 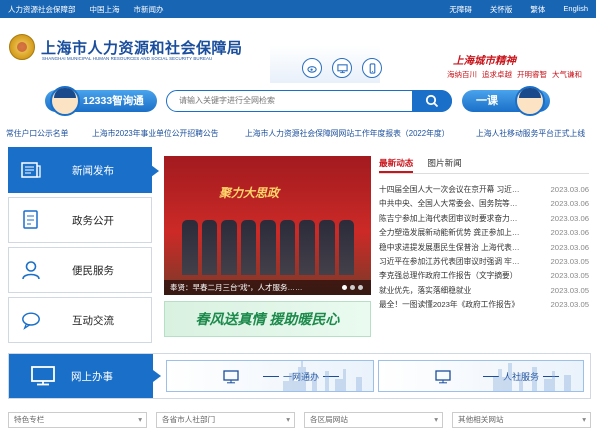 I want to click on online-service-bar: 网上办事 一网通办 人社服务, so click(x=299, y=376).